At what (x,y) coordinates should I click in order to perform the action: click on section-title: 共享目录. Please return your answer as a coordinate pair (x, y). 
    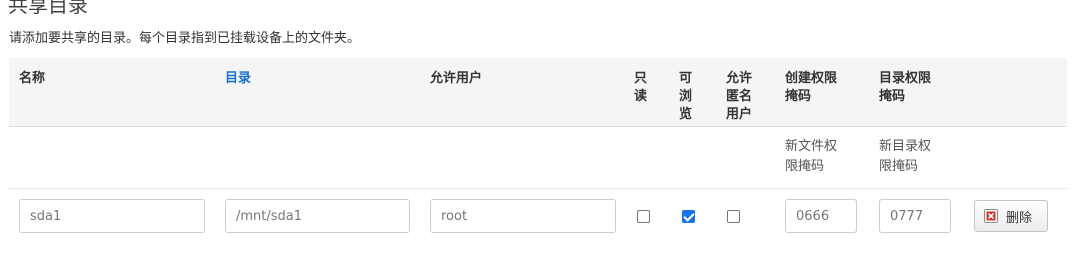
    Looking at the image, I should click on (48, 8).